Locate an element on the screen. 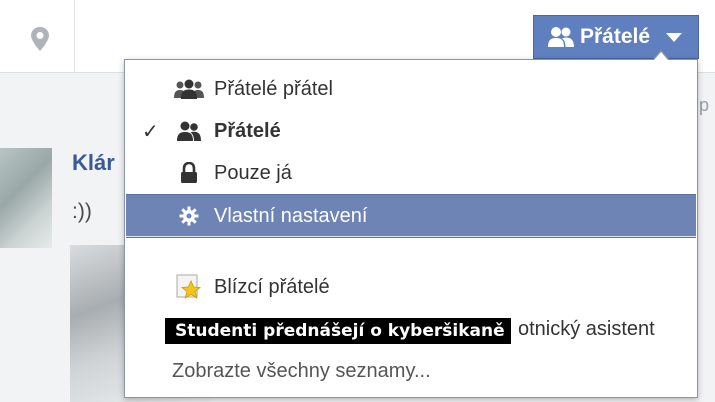 The width and height of the screenshot is (715, 402). menu-item-friends-of-friends: Přátelé přátel is located at coordinates (411, 89).